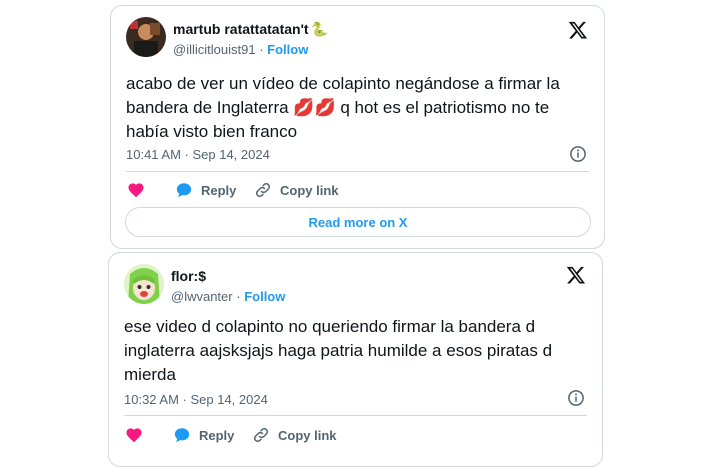 The image size is (716, 467). I want to click on author-name: flor:$, so click(188, 276).